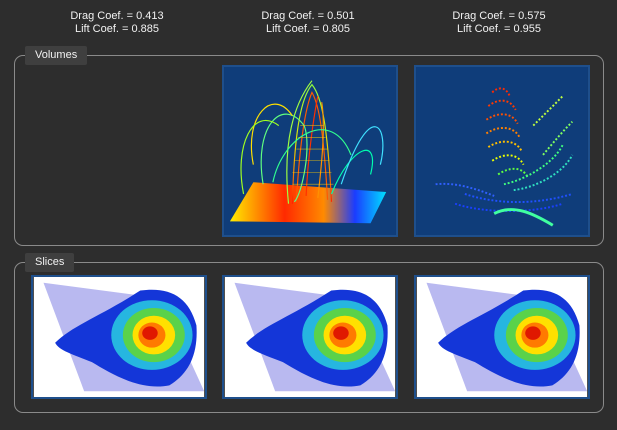 The height and width of the screenshot is (430, 617). I want to click on streamline-volume-icon, so click(310, 151).